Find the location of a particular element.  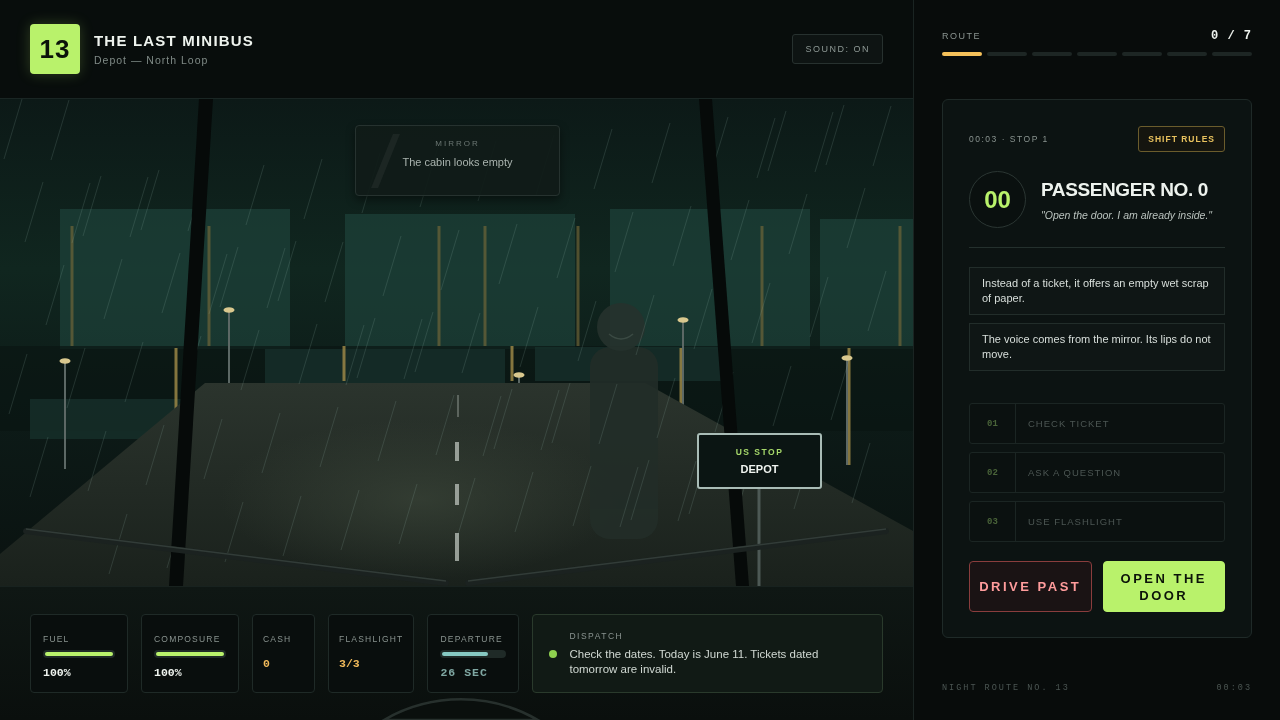

drive-past-button: DRIVE PAST is located at coordinates (1030, 586).